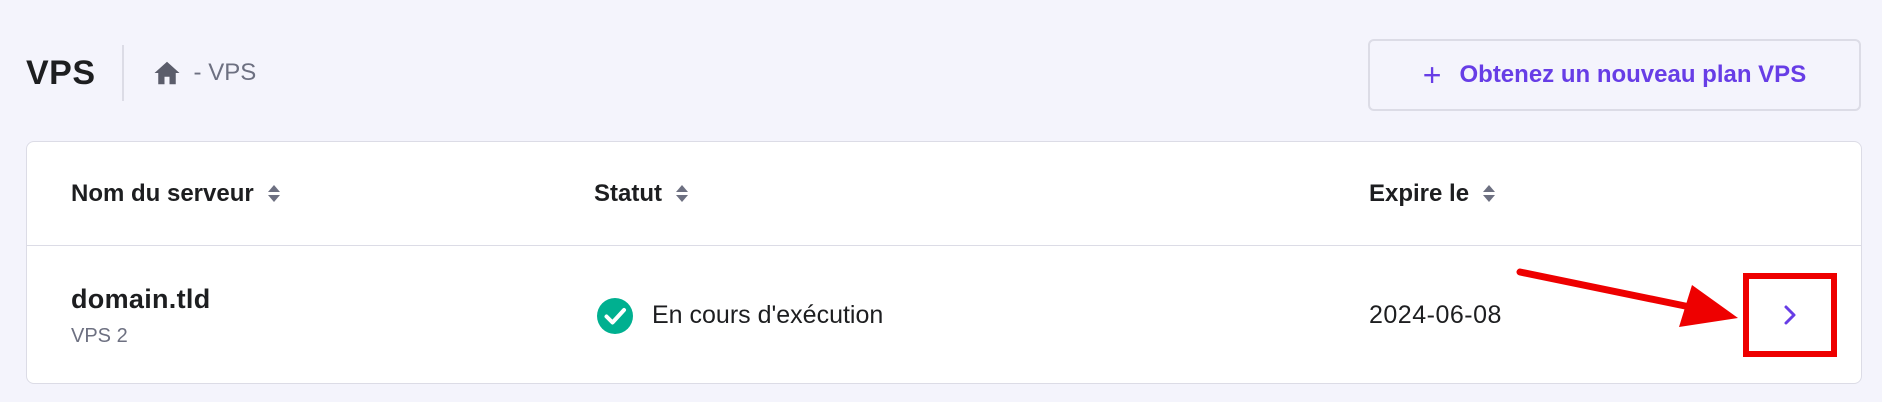  I want to click on column-header-status: Statut, so click(641, 193).